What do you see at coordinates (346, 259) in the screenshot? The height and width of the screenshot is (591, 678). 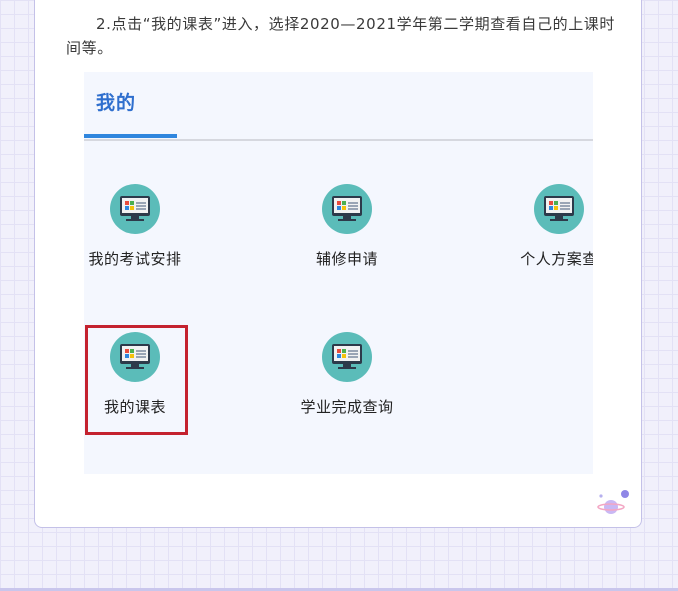 I see `menu-item-label: 辅修申请` at bounding box center [346, 259].